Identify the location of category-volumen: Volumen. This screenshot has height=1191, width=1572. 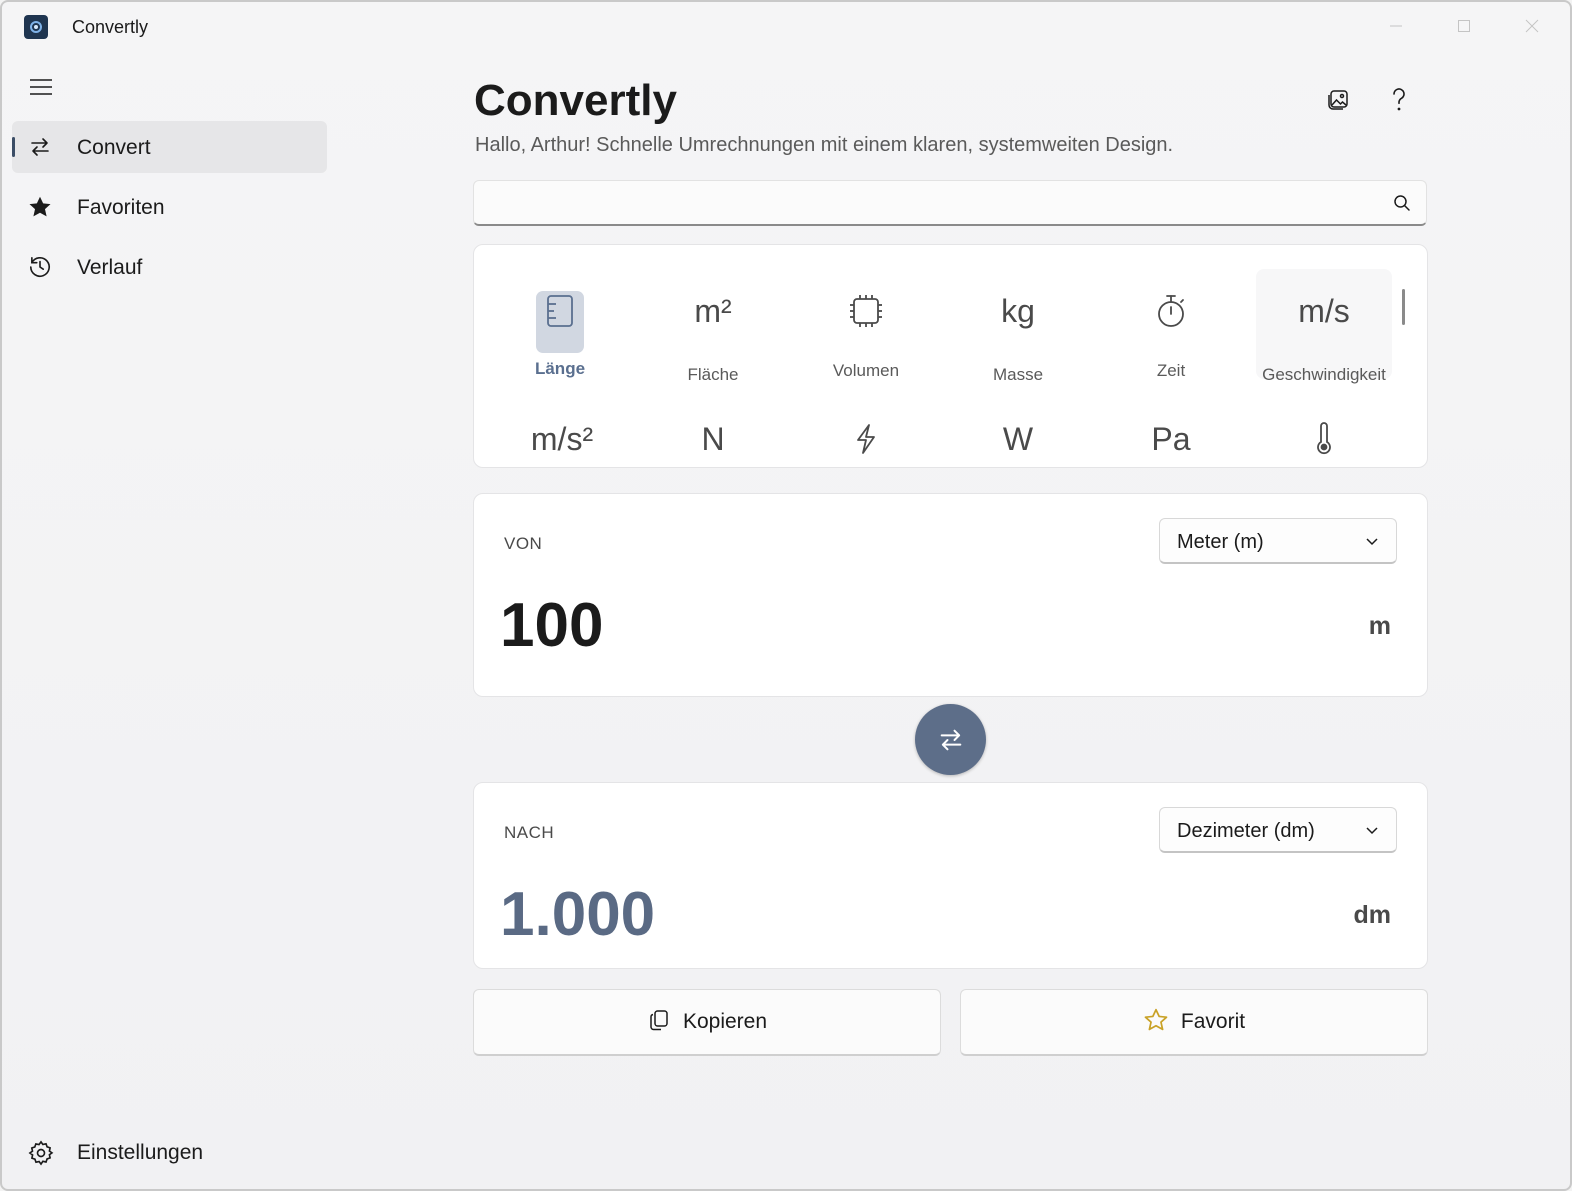
(866, 324).